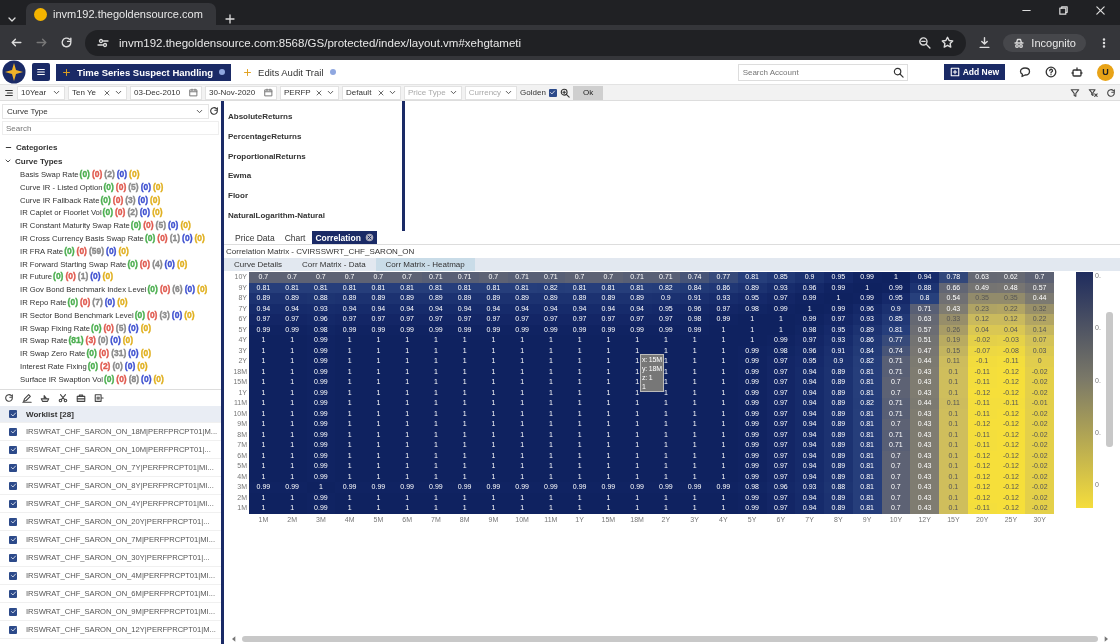  What do you see at coordinates (258, 264) in the screenshot?
I see `sub-tab: Curve Details` at bounding box center [258, 264].